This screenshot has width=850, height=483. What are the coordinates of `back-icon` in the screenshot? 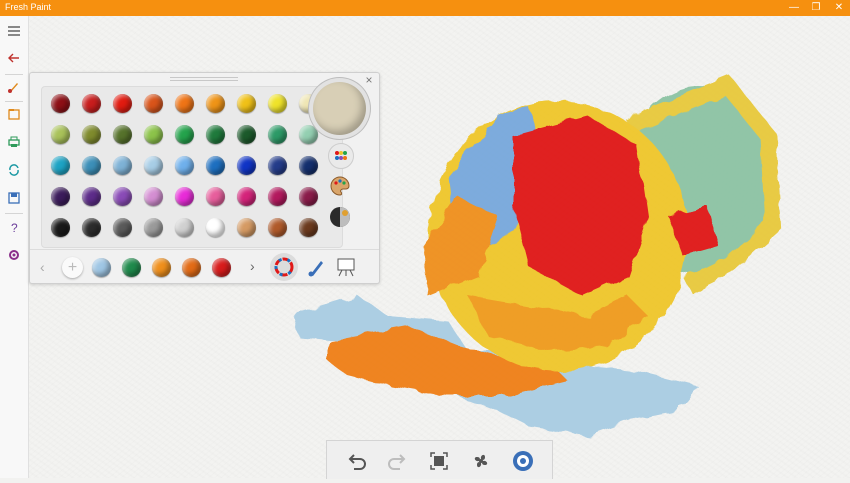 It's located at (14, 58).